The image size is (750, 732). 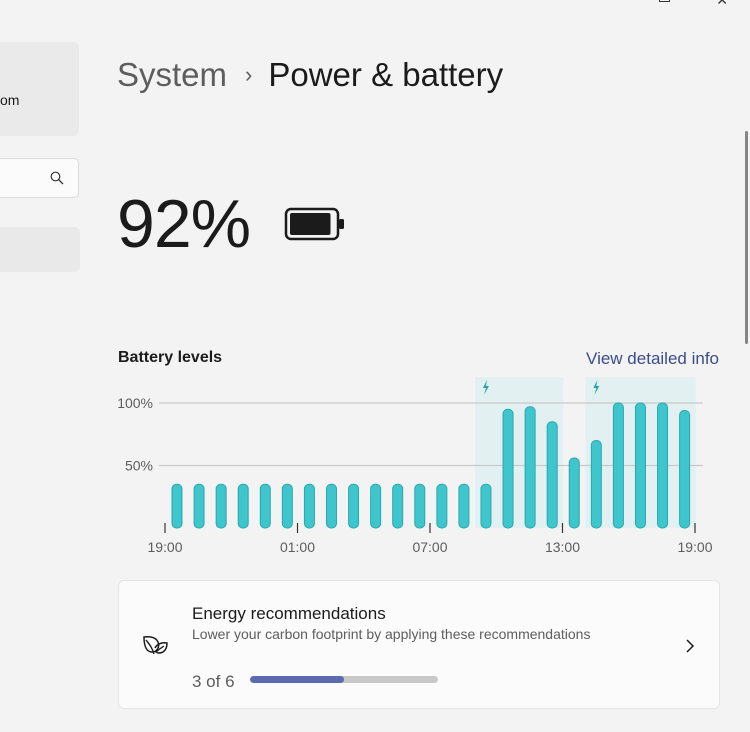 I want to click on x-tick-label: 13:00, so click(x=562, y=547).